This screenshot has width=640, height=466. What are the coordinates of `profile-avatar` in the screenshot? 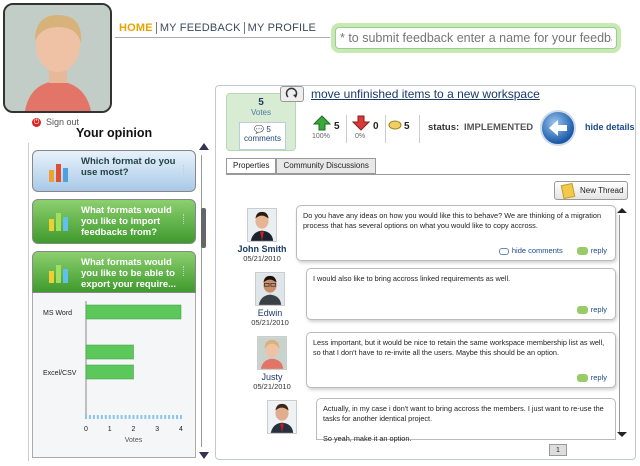 It's located at (57, 58).